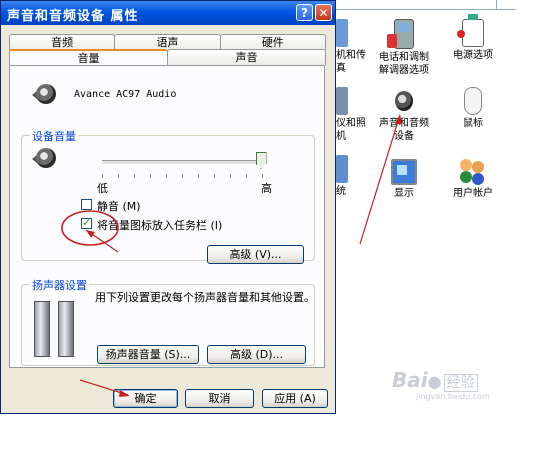 The height and width of the screenshot is (467, 535). What do you see at coordinates (351, 62) in the screenshot?
I see `cp-item-label: 机和传 真` at bounding box center [351, 62].